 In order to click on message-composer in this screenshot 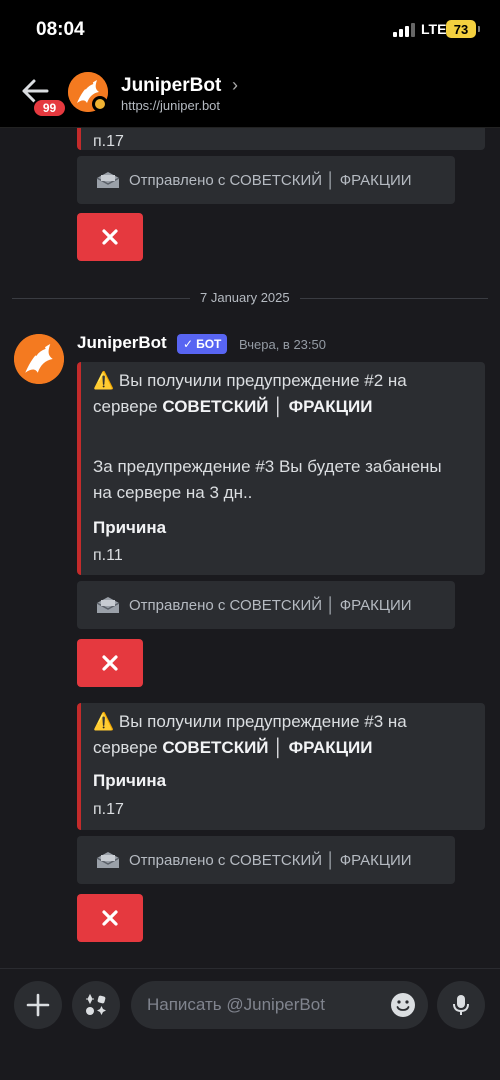, I will do `click(250, 1024)`.